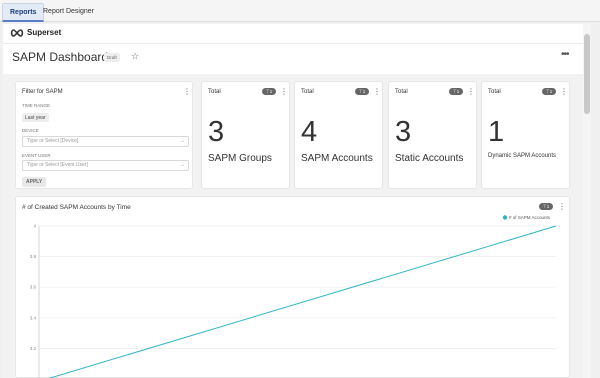 The width and height of the screenshot is (600, 378). I want to click on time-range-chip: Last year, so click(35, 117).